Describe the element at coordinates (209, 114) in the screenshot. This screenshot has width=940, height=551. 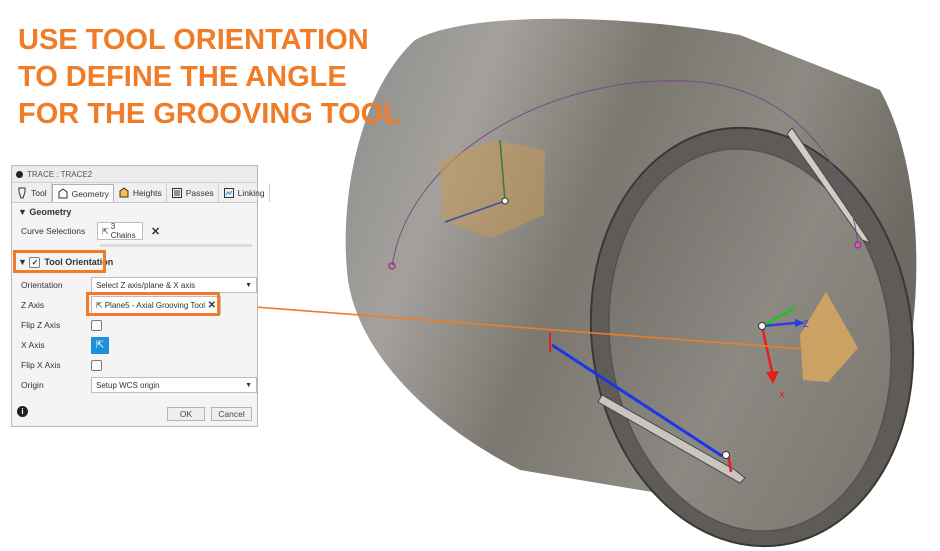
I see `headline-line-3: FOR THE GROOVING TOOL` at that location.